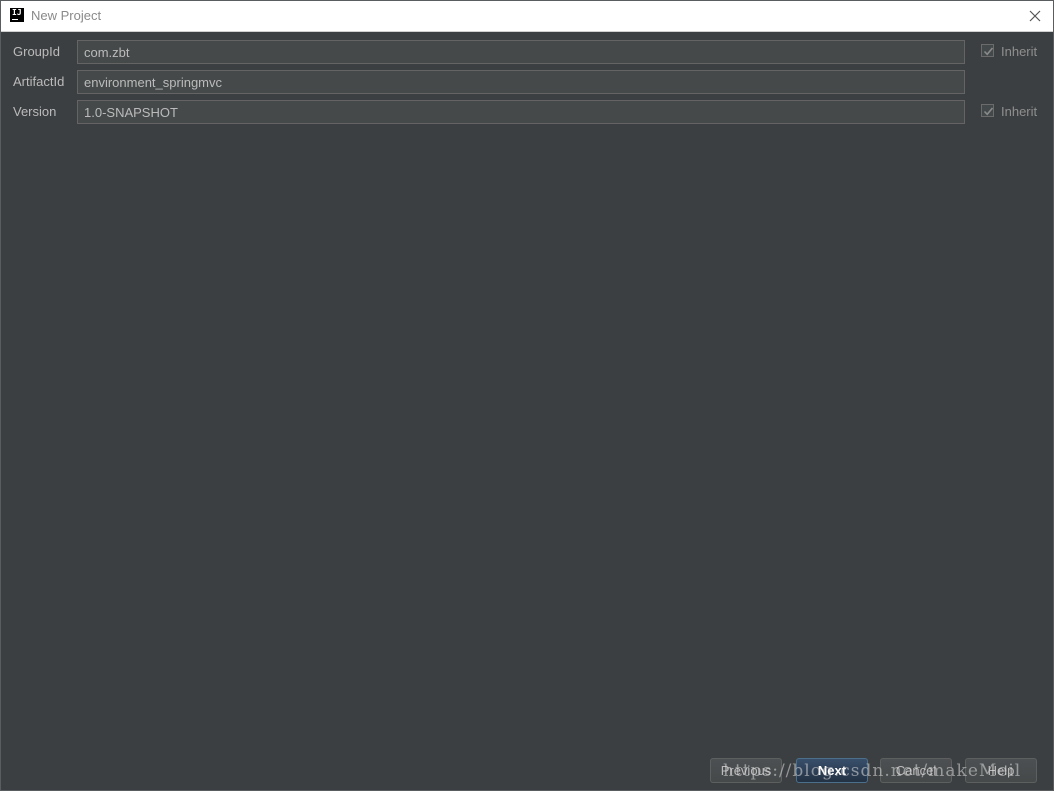 The width and height of the screenshot is (1054, 791). I want to click on help-button: Help, so click(1001, 770).